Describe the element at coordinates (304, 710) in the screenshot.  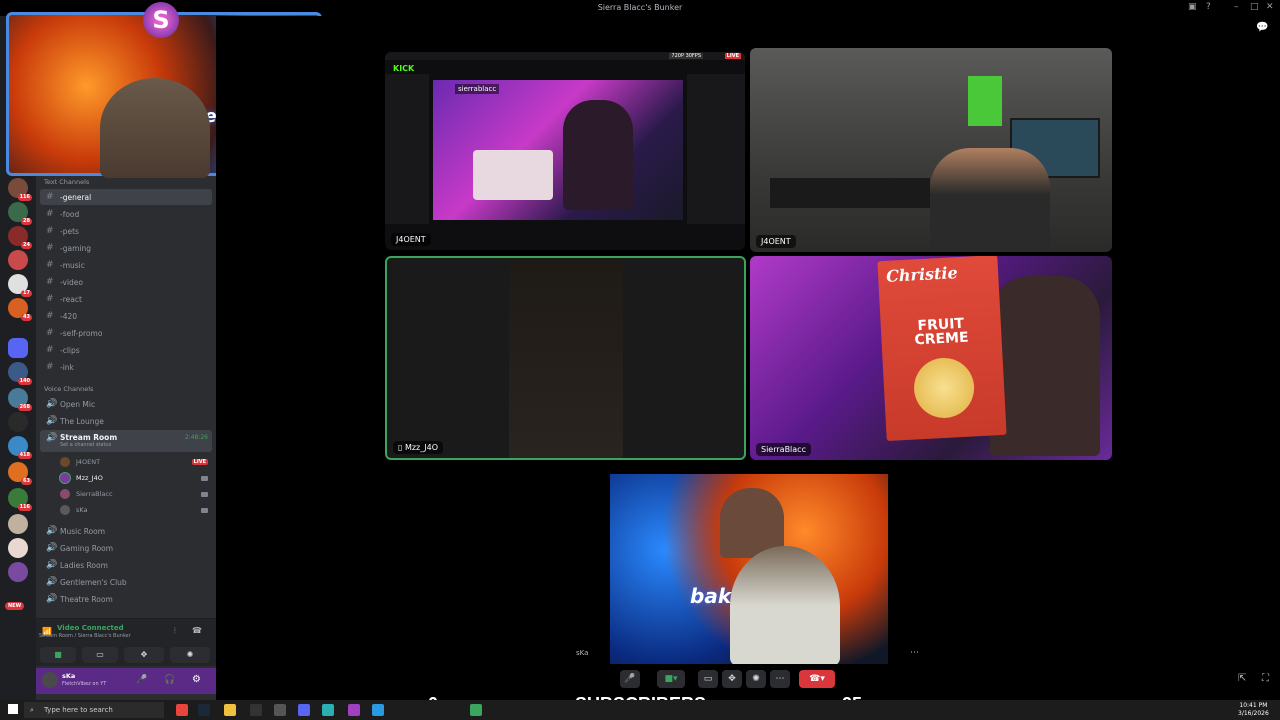
I see `discord-icon` at that location.